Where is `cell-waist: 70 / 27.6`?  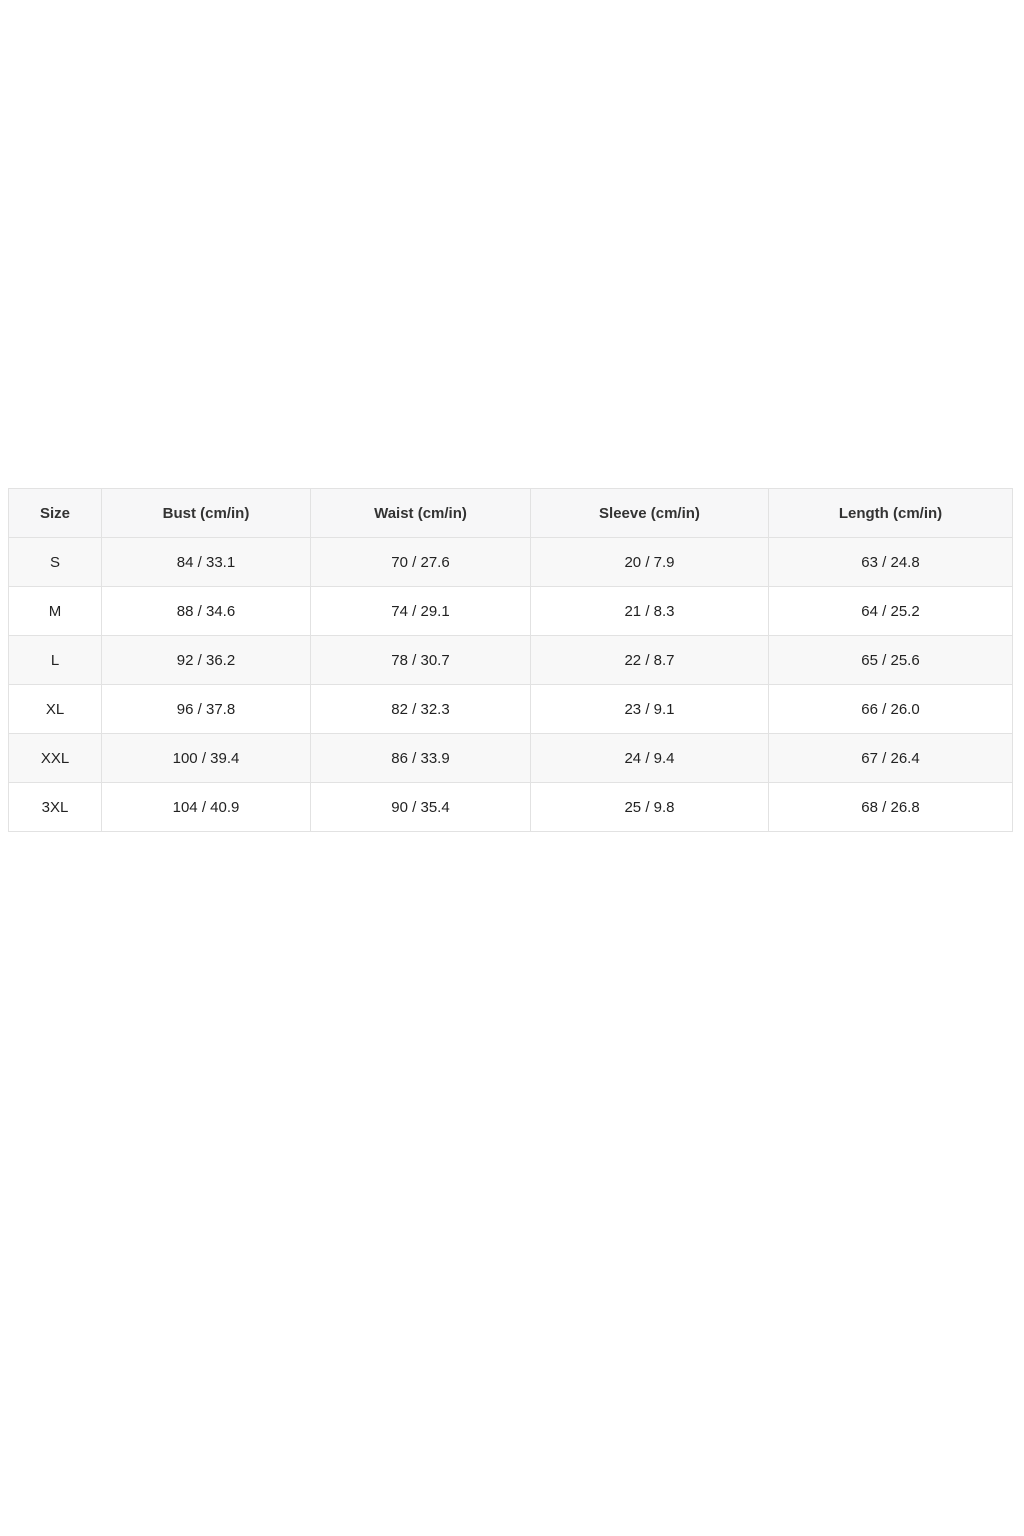 cell-waist: 70 / 27.6 is located at coordinates (420, 562).